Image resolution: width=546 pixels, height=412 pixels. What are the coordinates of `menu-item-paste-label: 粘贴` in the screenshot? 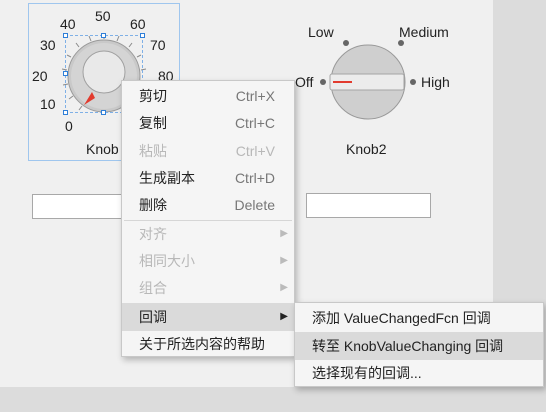 It's located at (153, 151).